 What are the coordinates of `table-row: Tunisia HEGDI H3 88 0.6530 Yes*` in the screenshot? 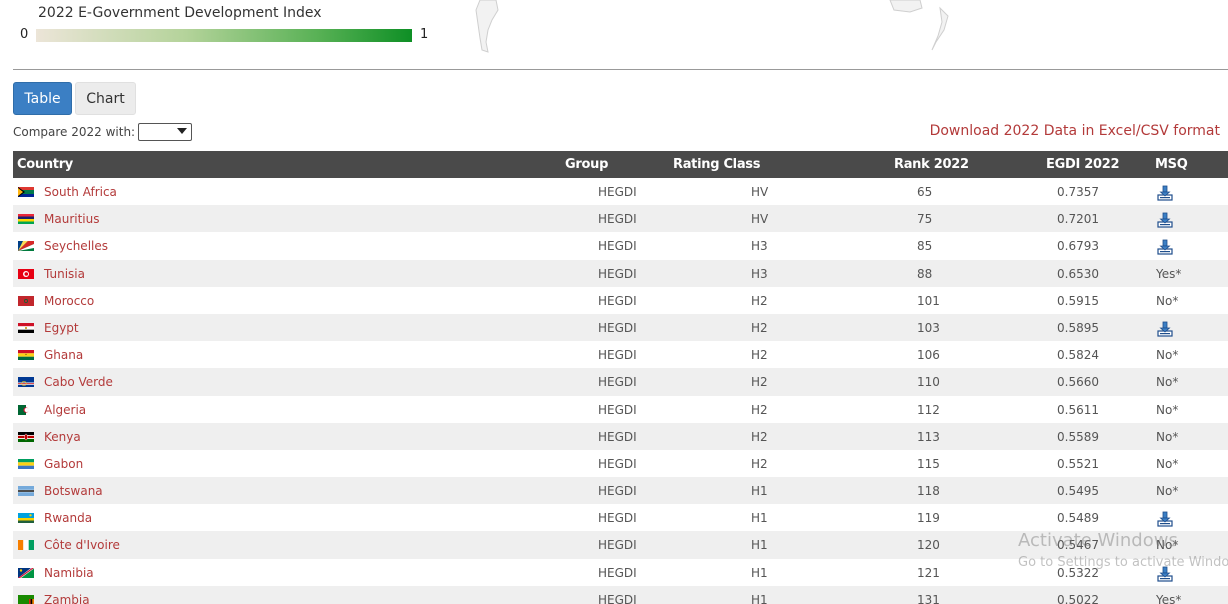 It's located at (620, 273).